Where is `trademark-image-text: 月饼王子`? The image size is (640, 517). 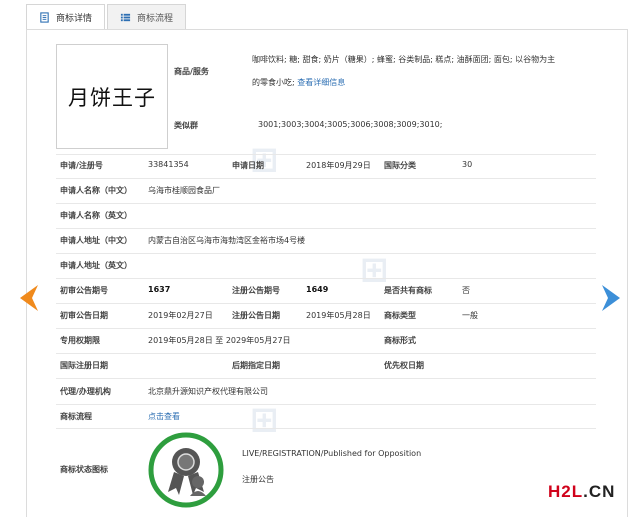 trademark-image-text: 月饼王子 is located at coordinates (112, 97).